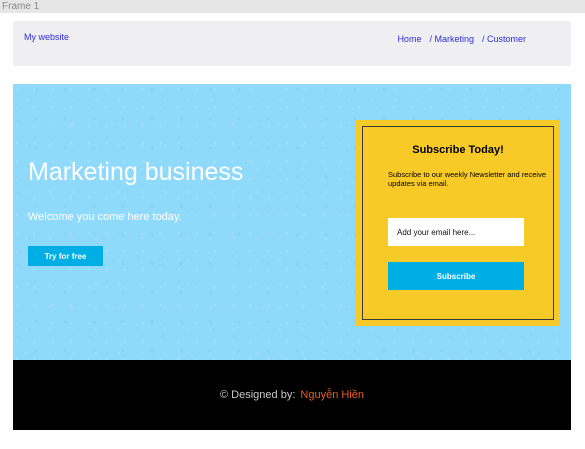 This screenshot has height=449, width=585. I want to click on footer-credit-label: © Designed by:, so click(258, 395).